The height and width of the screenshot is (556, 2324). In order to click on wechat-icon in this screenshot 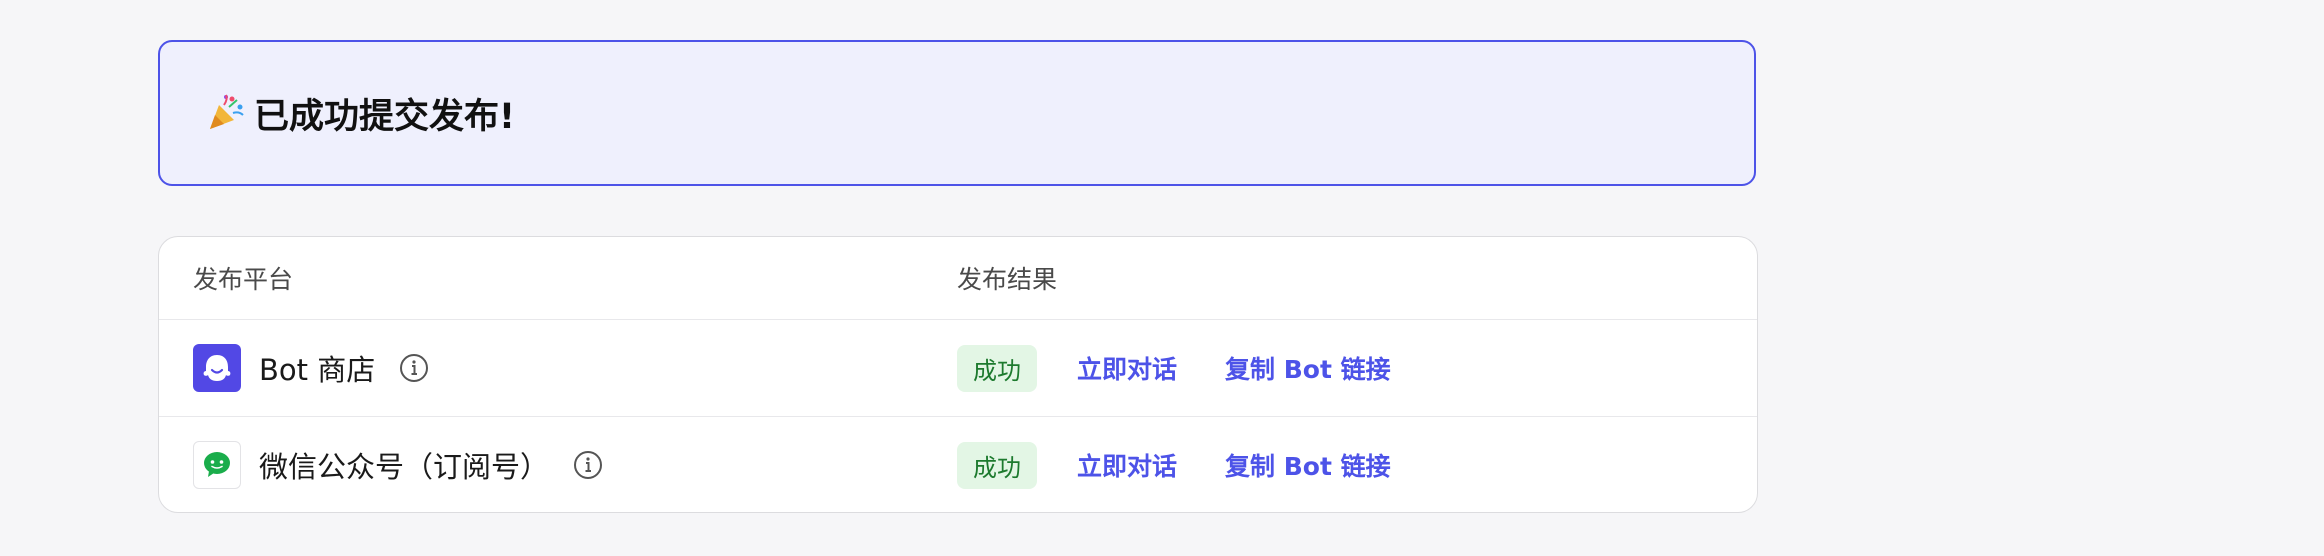, I will do `click(217, 465)`.